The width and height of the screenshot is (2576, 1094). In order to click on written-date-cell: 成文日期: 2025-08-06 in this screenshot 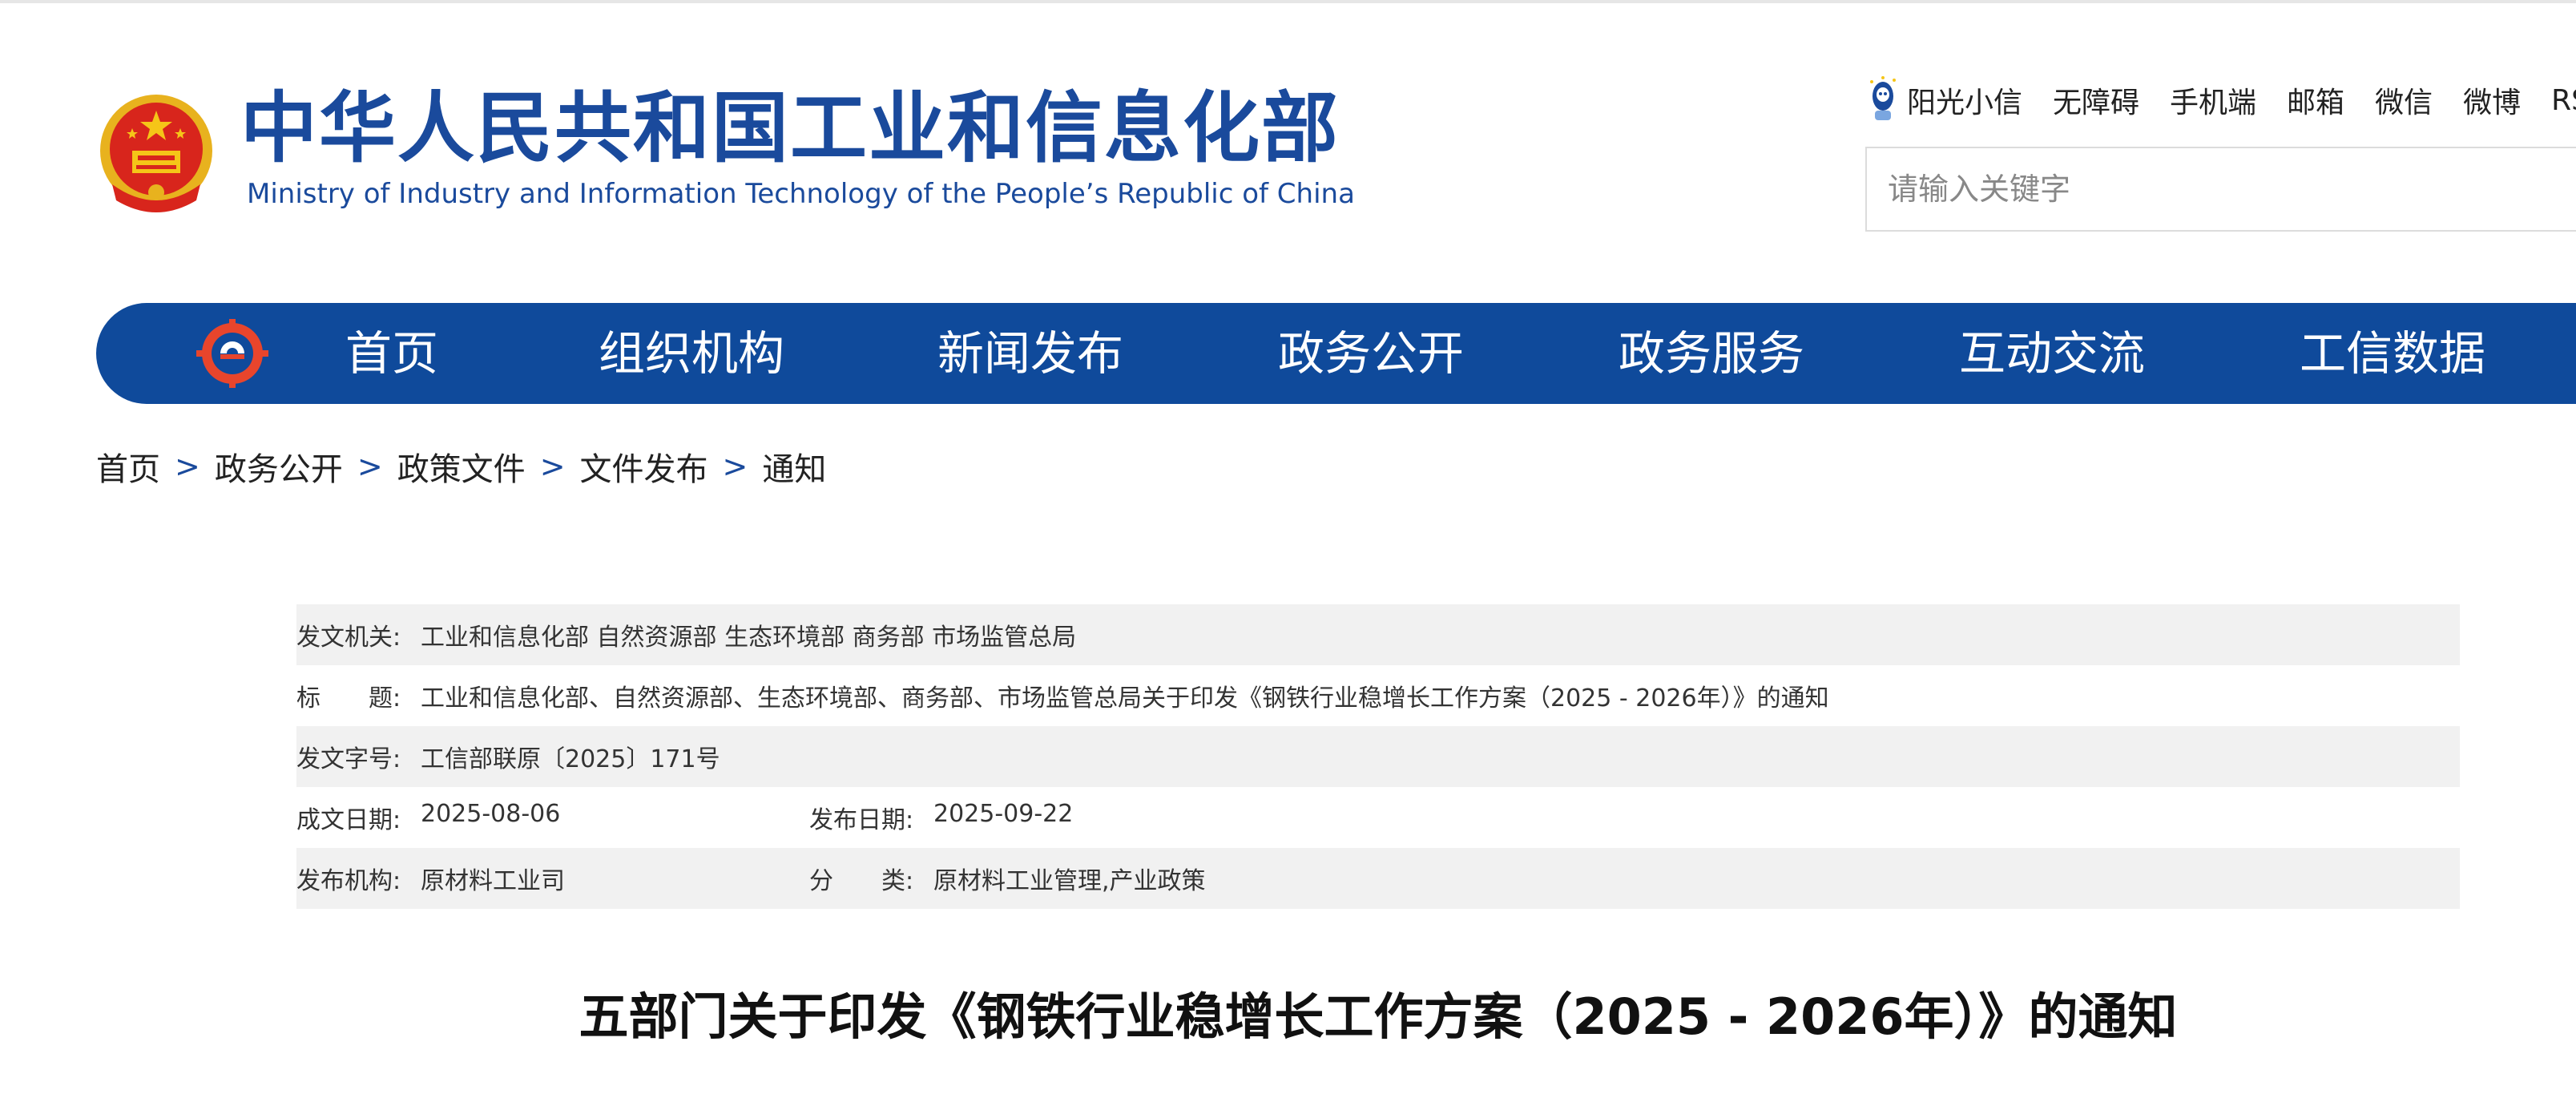, I will do `click(552, 817)`.